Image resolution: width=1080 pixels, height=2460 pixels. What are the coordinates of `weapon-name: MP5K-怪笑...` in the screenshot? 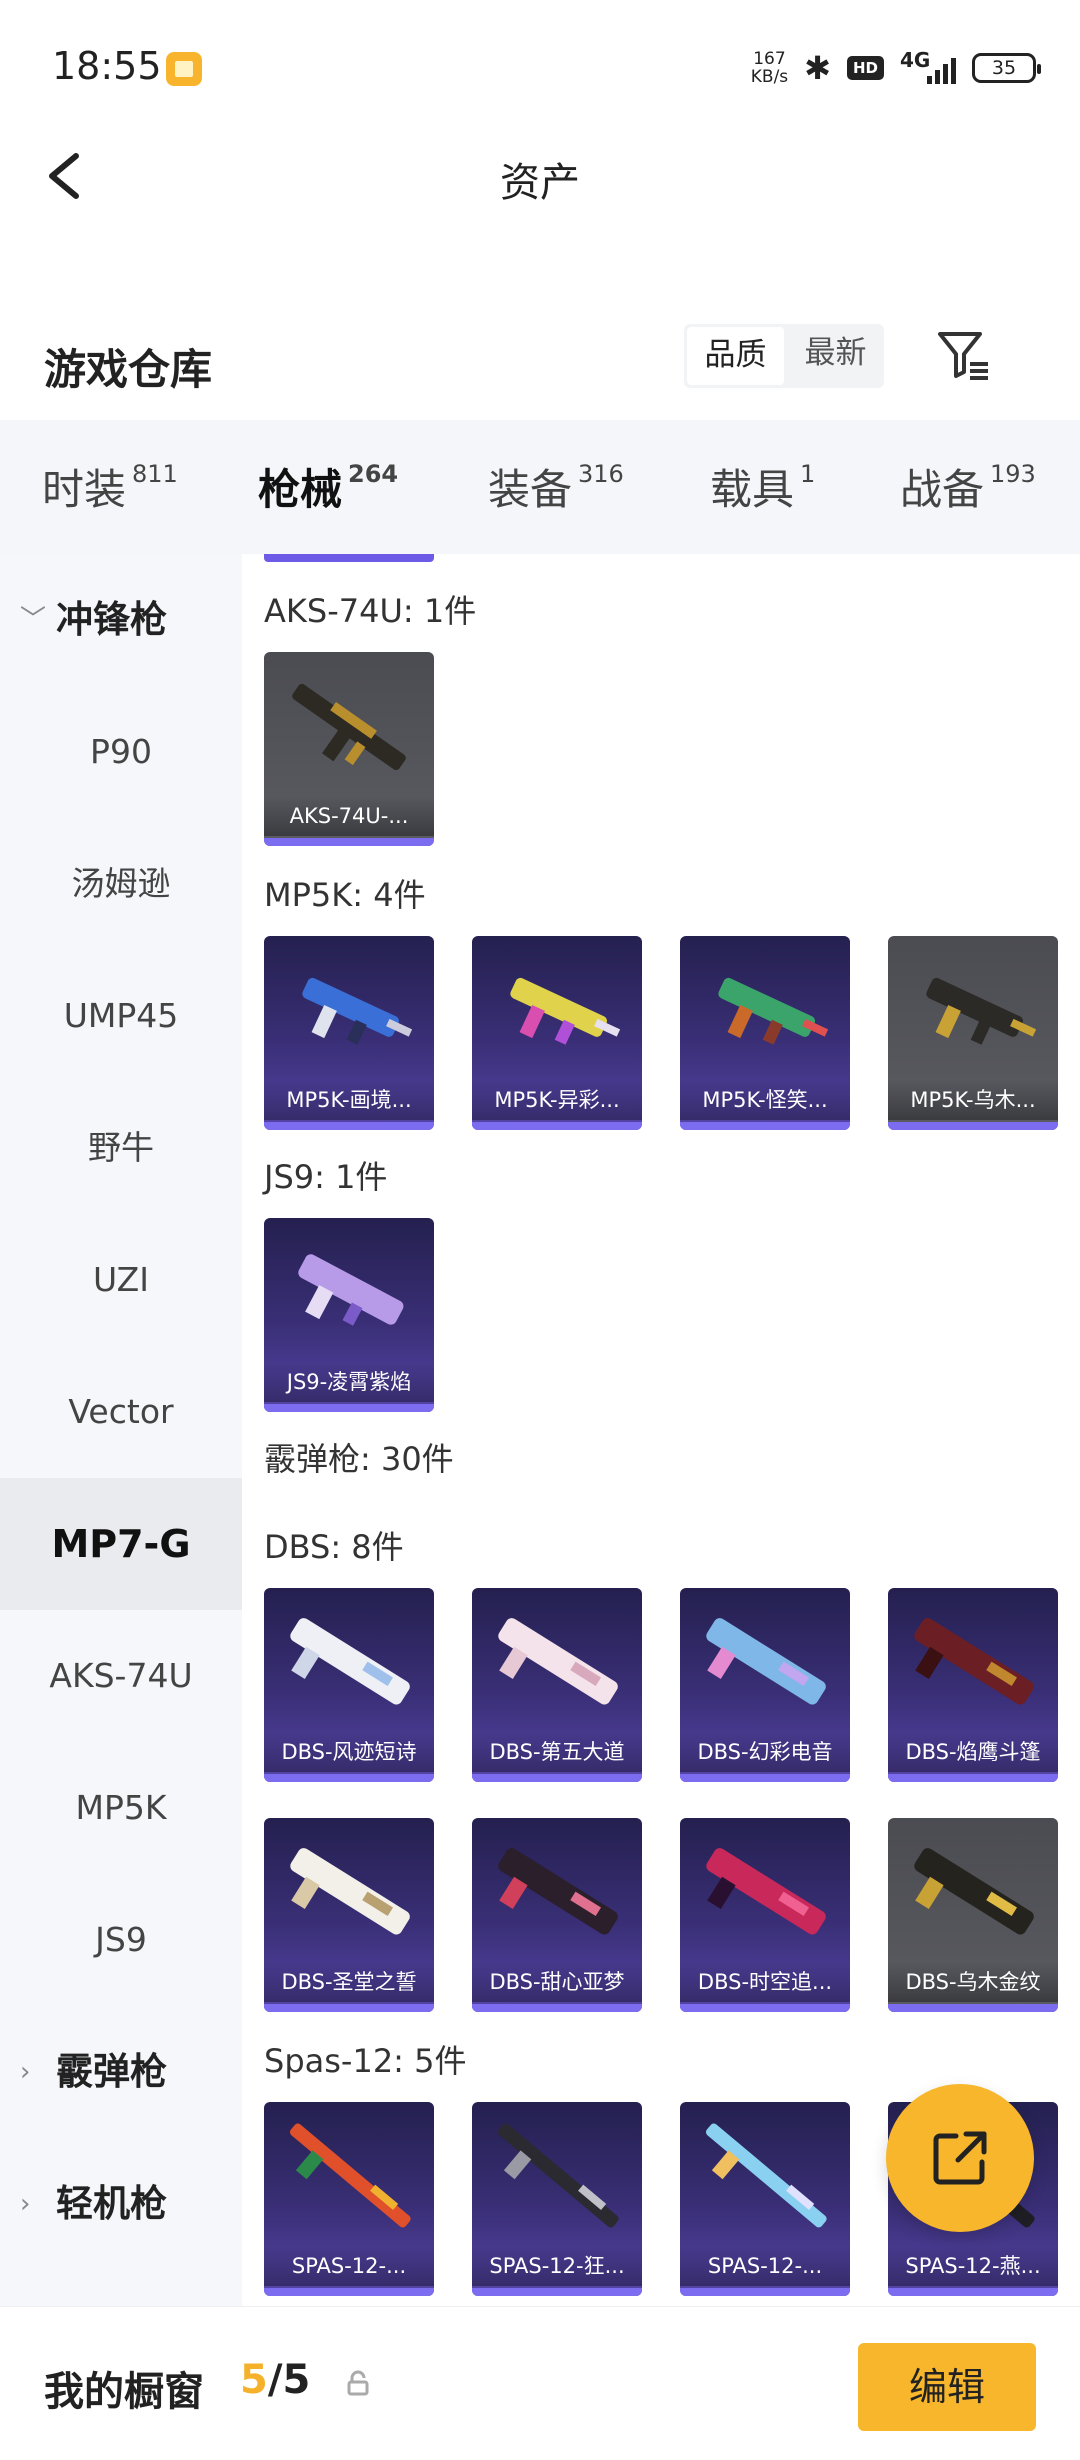 It's located at (765, 1100).